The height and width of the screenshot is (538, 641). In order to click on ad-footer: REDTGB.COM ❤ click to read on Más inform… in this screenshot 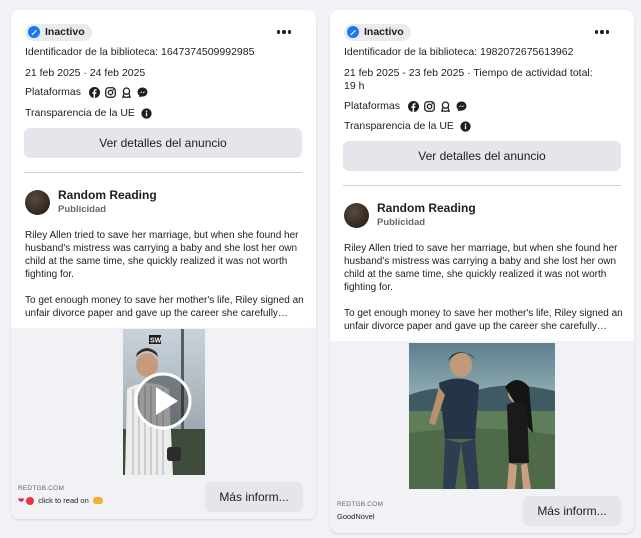, I will do `click(163, 497)`.